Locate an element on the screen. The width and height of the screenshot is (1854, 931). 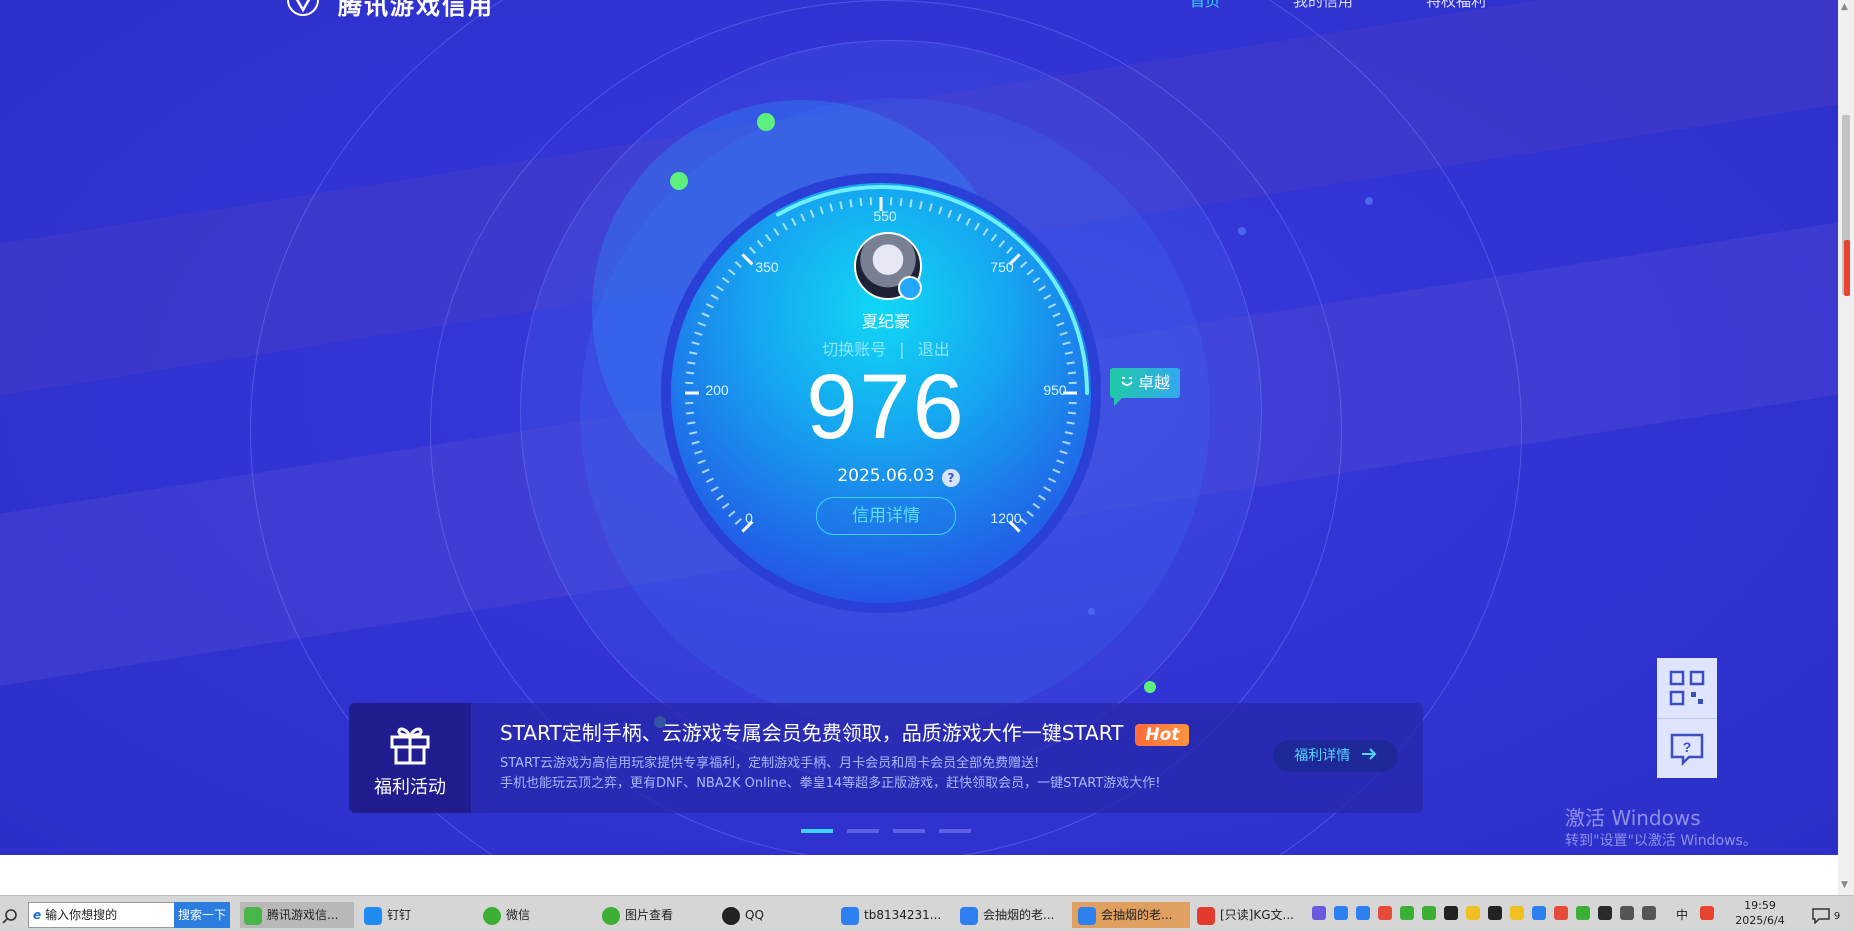
taskbar-item-label: 微信 is located at coordinates (518, 915).